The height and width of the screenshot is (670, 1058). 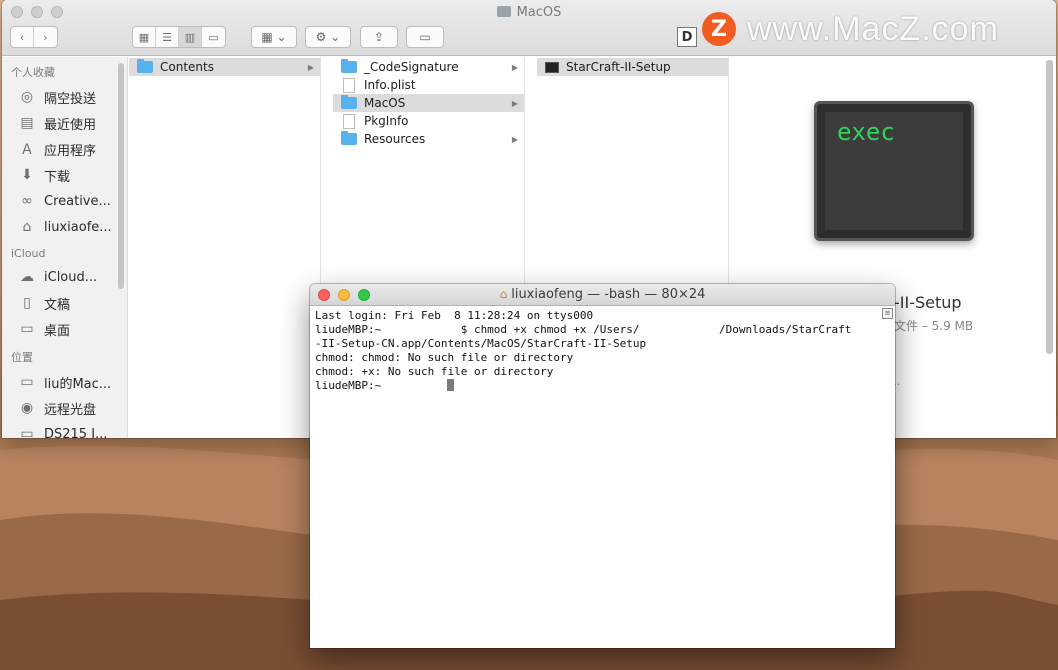 I want to click on documents-icon: ▯, so click(x=27, y=303).